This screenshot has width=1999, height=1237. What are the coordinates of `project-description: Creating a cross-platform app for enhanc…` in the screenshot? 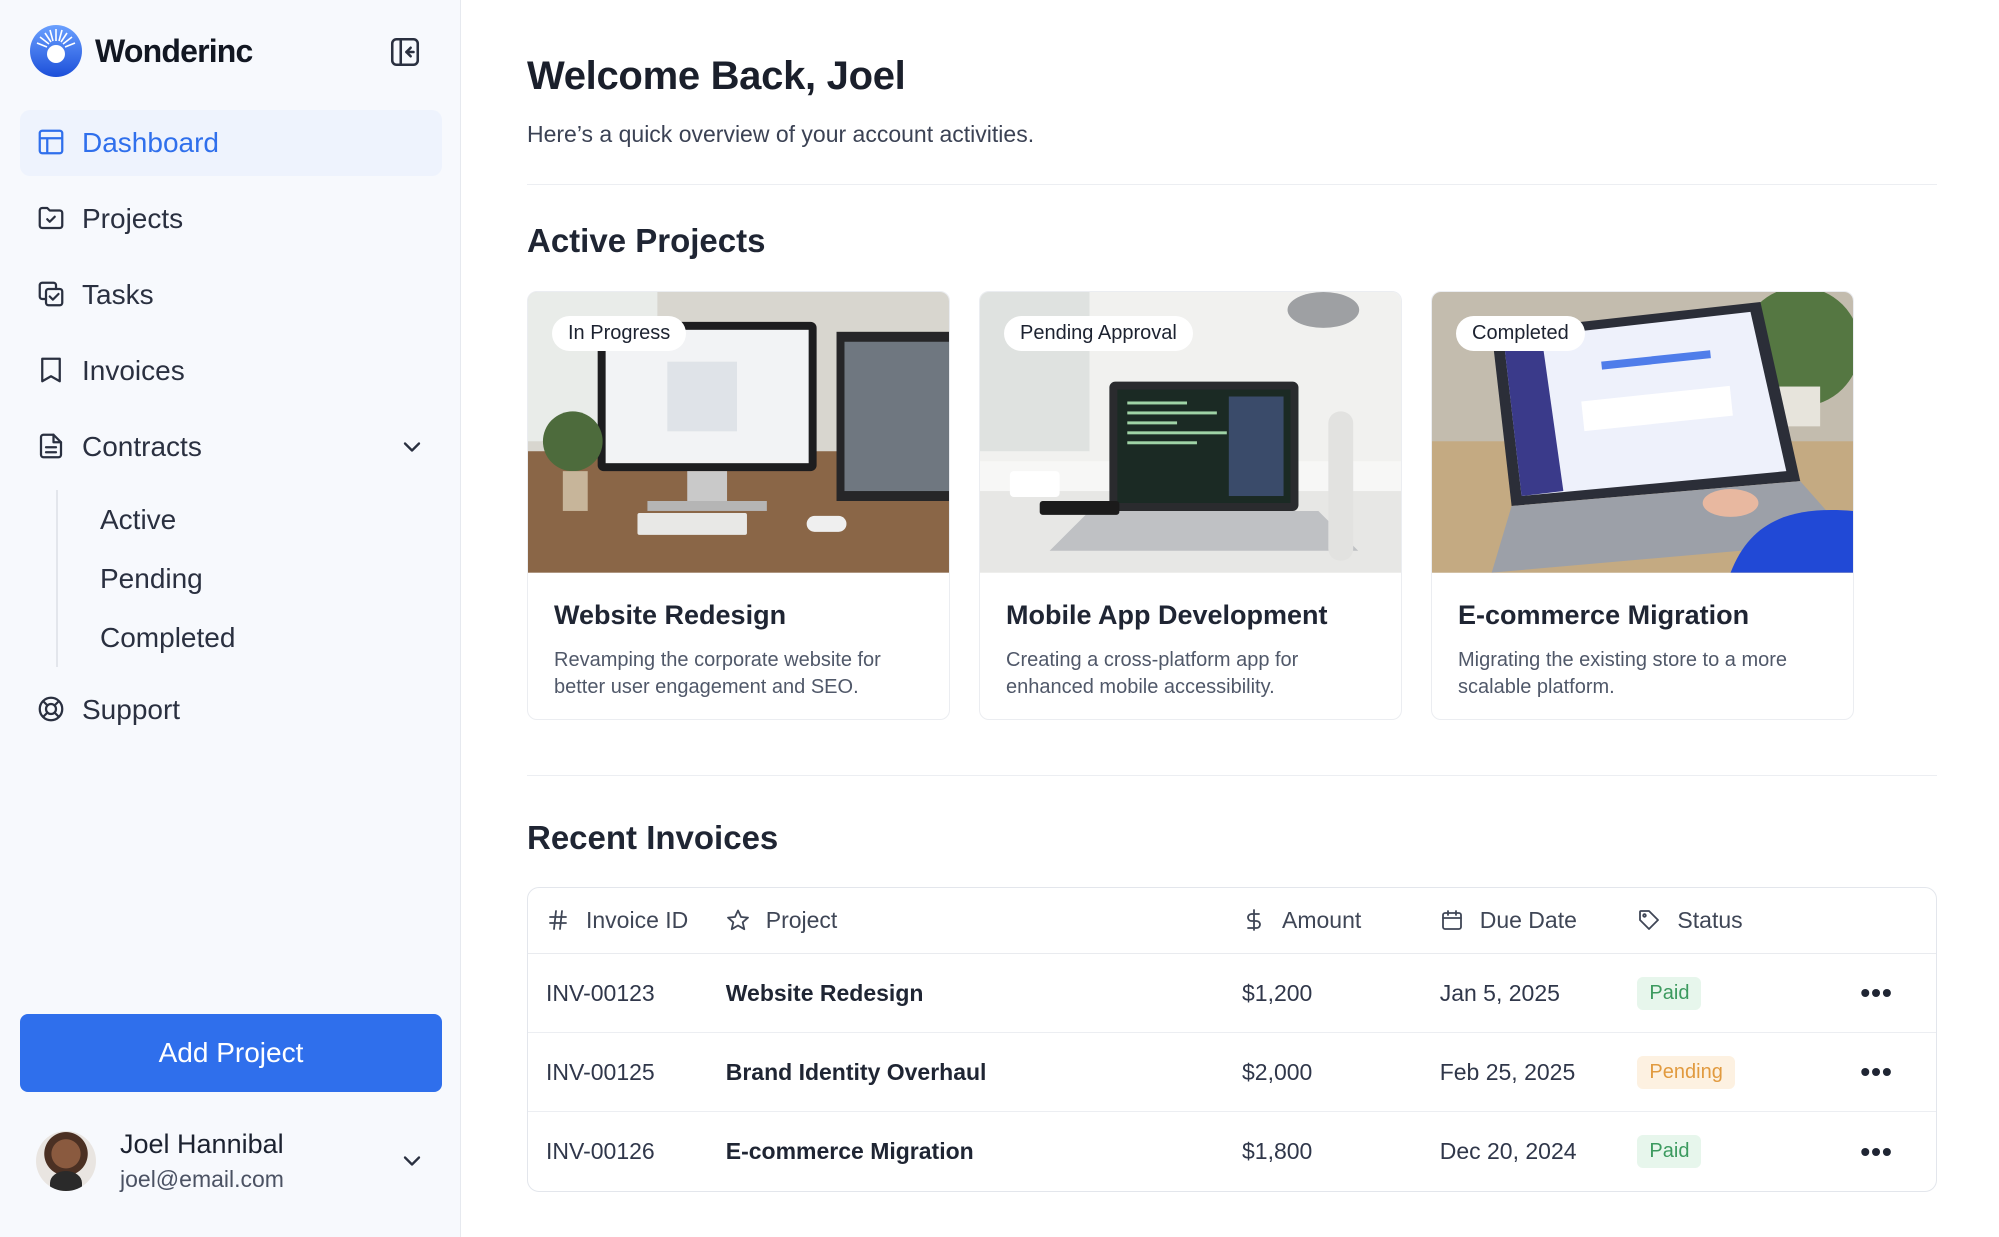 It's located at (1152, 673).